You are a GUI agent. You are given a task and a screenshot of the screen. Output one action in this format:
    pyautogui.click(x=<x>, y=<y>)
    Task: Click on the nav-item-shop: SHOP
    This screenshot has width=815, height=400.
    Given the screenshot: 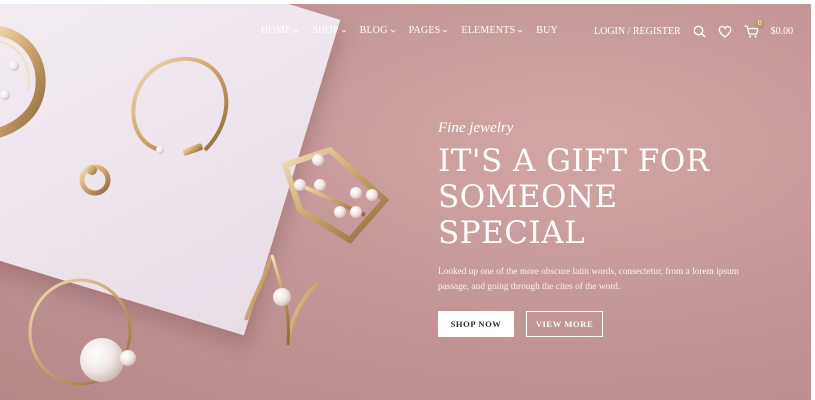 What is the action you would take?
    pyautogui.click(x=329, y=30)
    